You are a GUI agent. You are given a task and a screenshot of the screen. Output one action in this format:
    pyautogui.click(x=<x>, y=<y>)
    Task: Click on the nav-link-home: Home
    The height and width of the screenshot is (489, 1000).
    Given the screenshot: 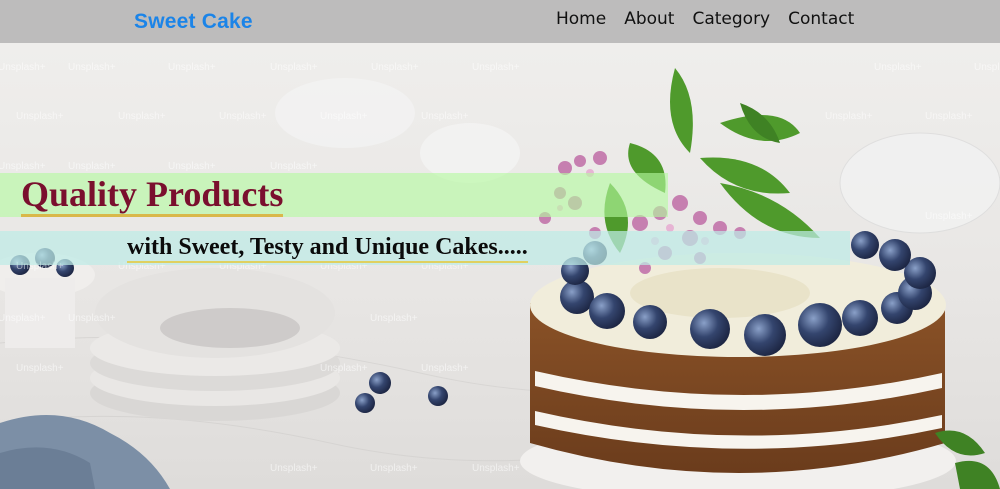 What is the action you would take?
    pyautogui.click(x=581, y=19)
    